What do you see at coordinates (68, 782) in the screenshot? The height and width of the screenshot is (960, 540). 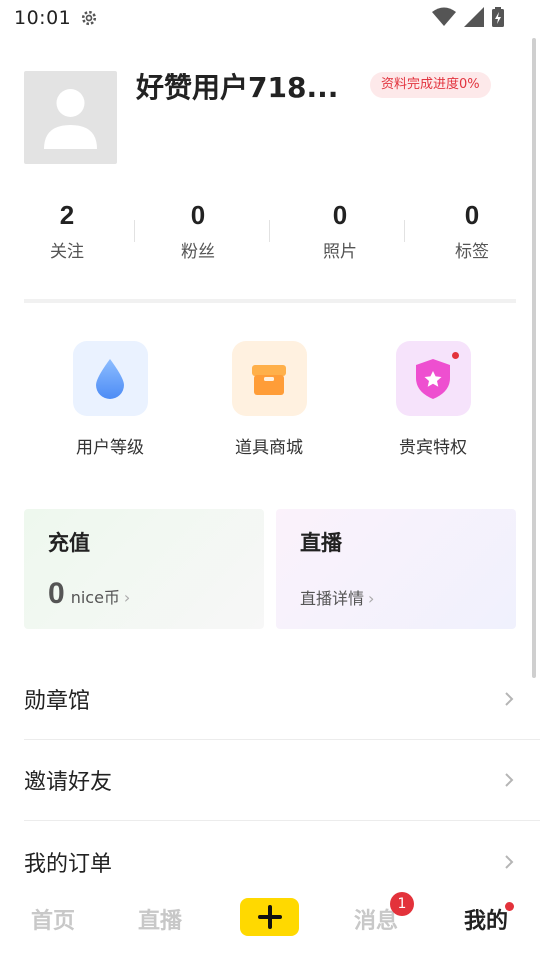 I see `menu-label: 邀请好友` at bounding box center [68, 782].